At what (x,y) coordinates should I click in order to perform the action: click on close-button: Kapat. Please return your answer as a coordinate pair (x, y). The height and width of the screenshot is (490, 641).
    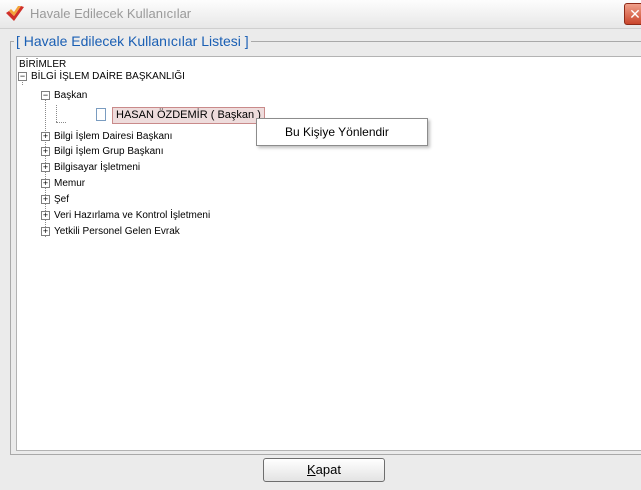
    Looking at the image, I should click on (324, 470).